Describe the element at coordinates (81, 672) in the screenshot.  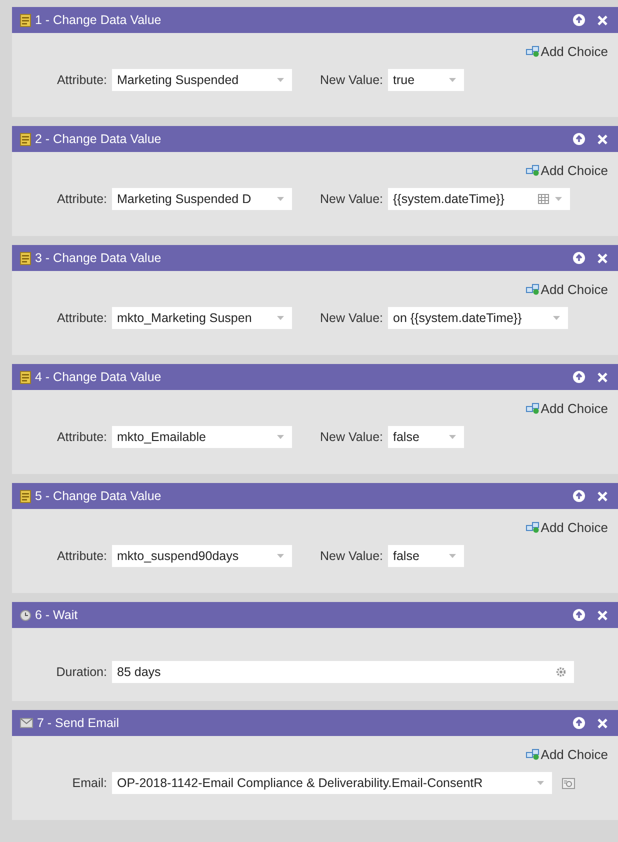
I see `field-label: Duration:` at that location.